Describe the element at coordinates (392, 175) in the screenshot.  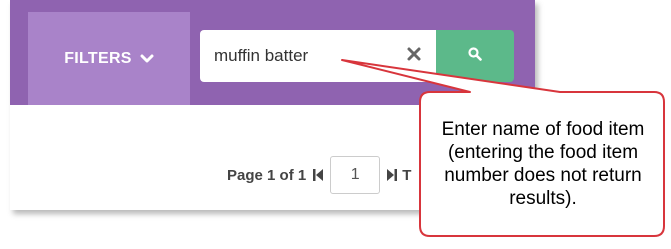
I see `last-page-icon` at that location.